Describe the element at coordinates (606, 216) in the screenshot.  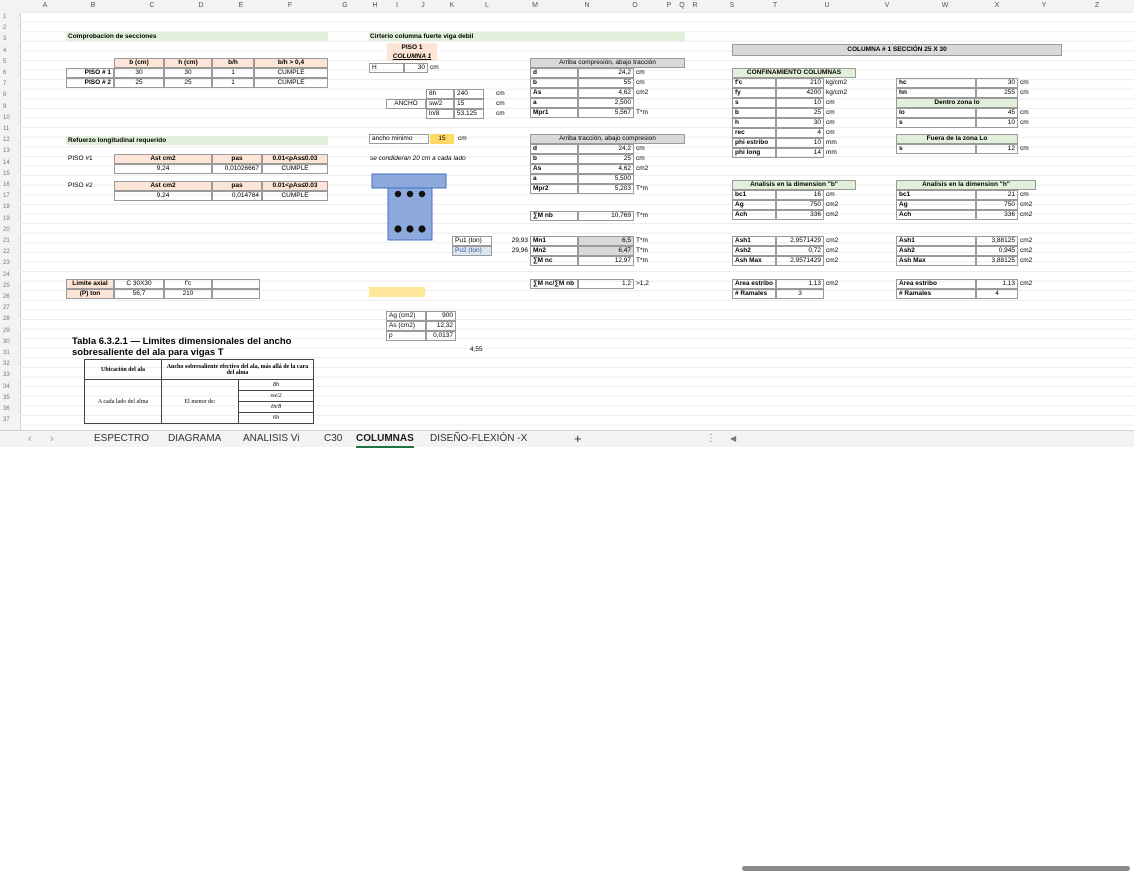
I see `sum-mnb-value: 10,769` at that location.